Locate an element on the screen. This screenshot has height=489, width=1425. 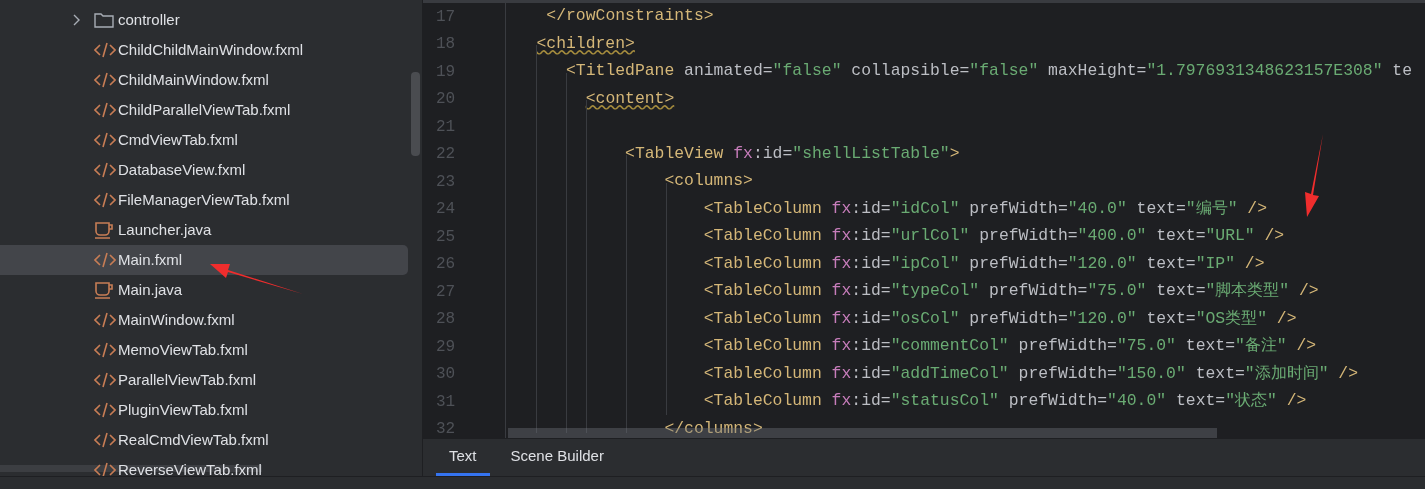
file-item: ParallelViewTab.fxml is located at coordinates (204, 380).